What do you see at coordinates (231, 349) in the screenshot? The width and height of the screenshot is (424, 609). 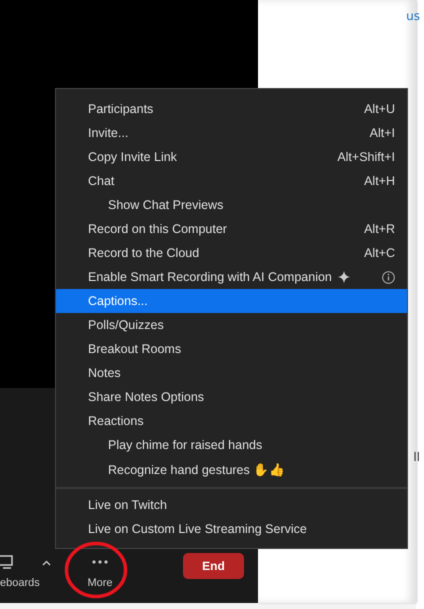 I see `menu-item: Breakout Rooms` at bounding box center [231, 349].